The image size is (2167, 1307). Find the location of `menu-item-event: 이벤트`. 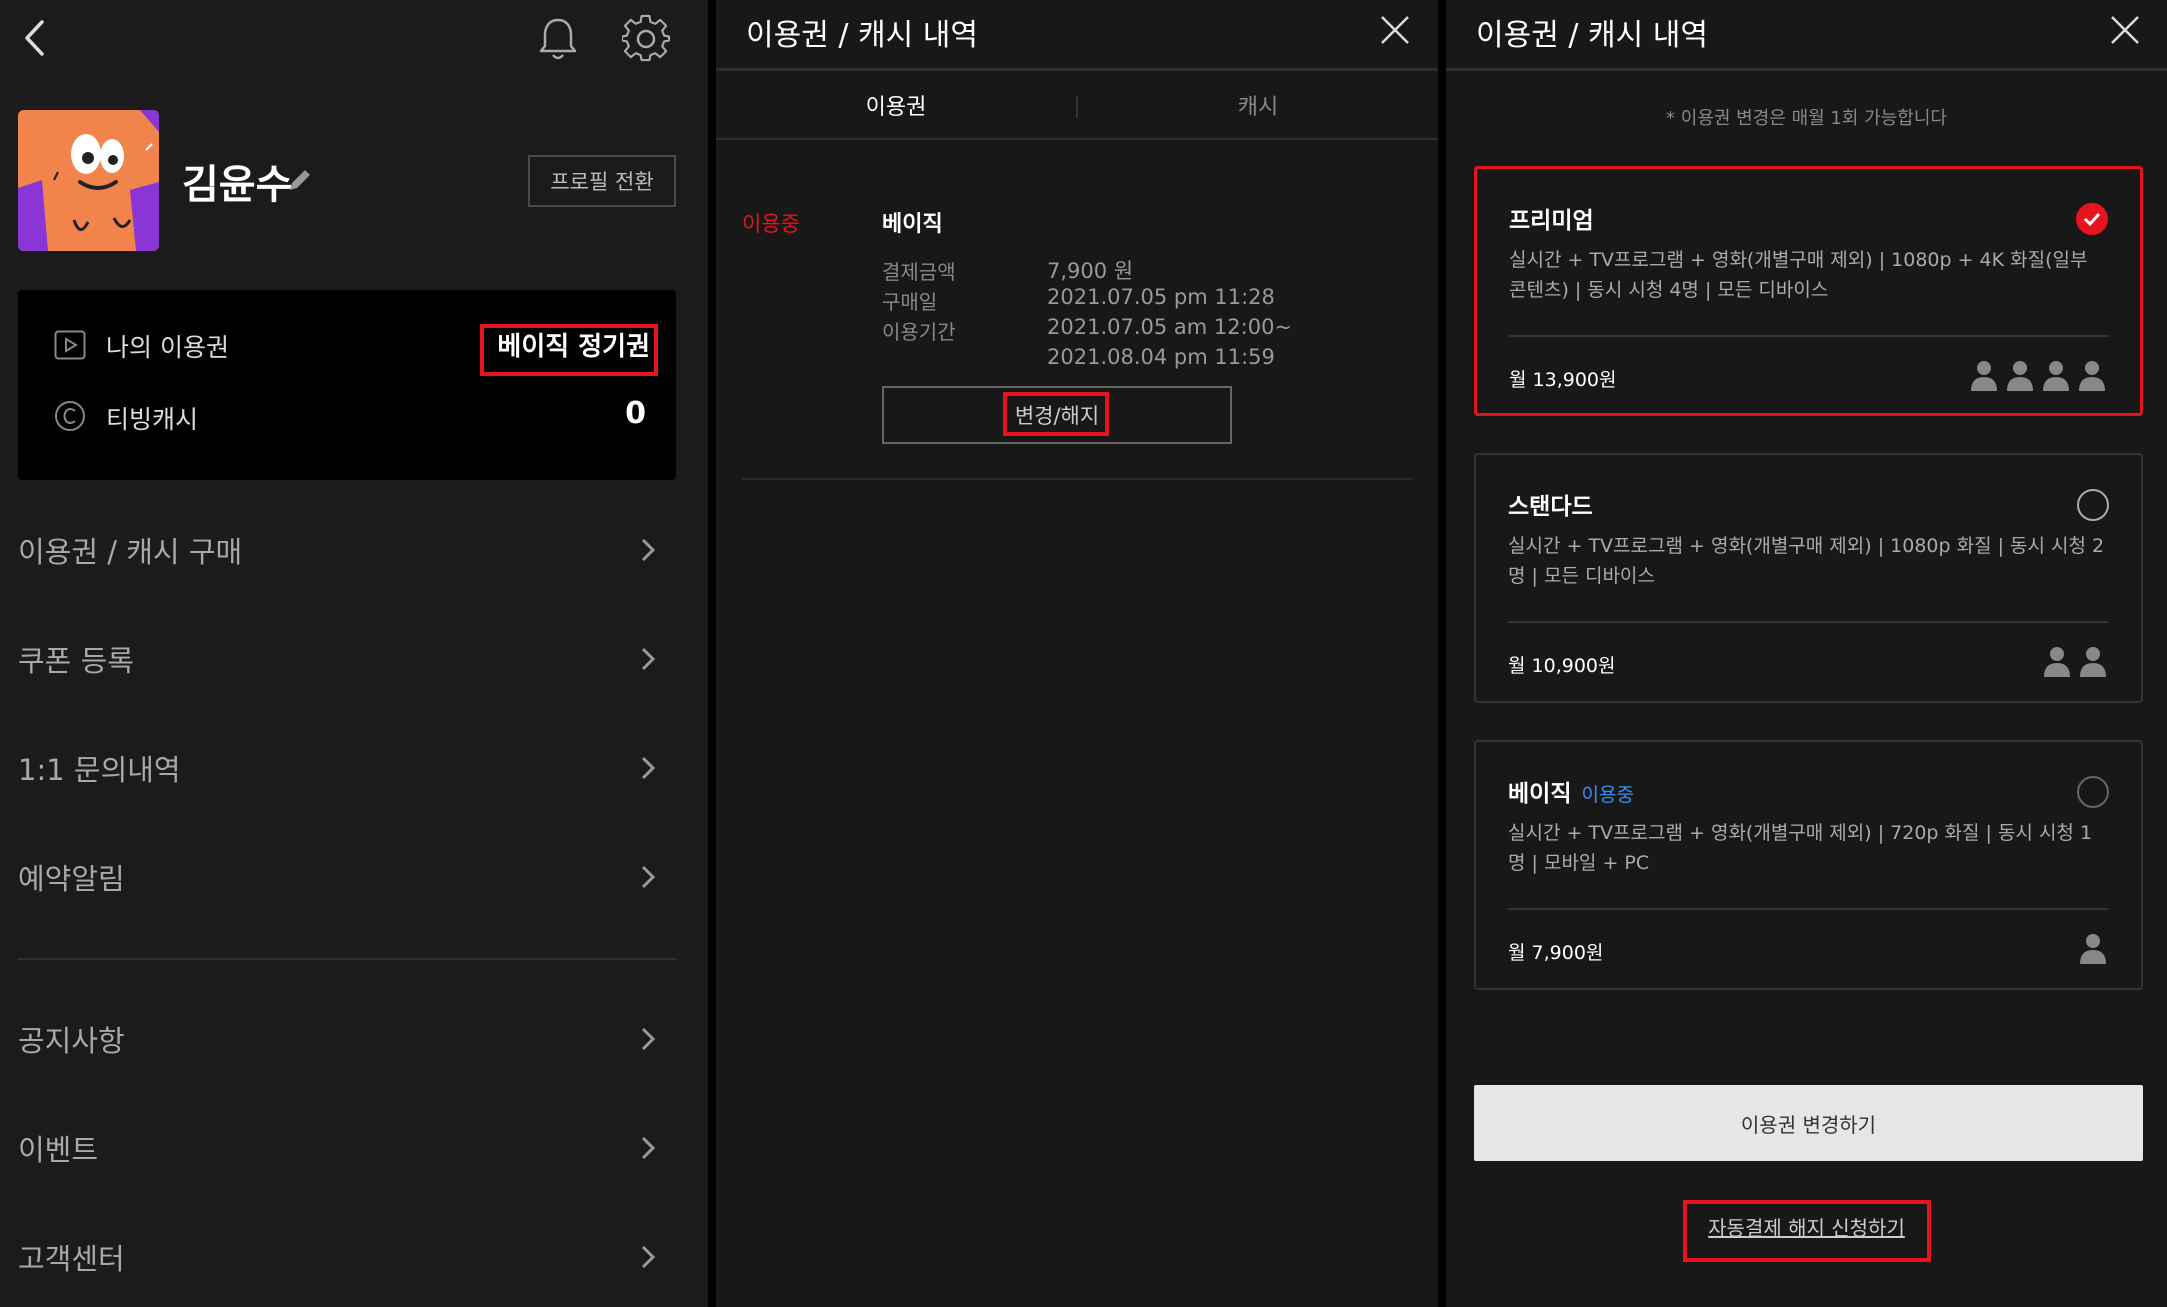

menu-item-event: 이벤트 is located at coordinates (338, 1148).